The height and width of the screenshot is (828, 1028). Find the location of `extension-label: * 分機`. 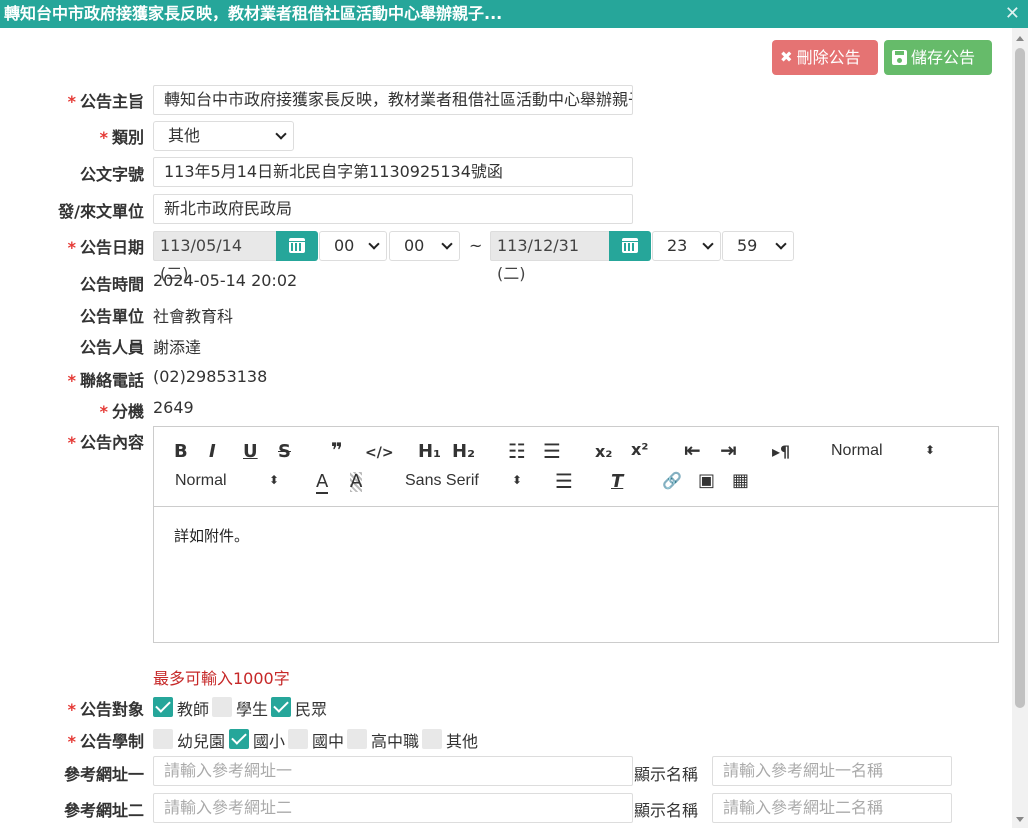

extension-label: * 分機 is located at coordinates (122, 410).